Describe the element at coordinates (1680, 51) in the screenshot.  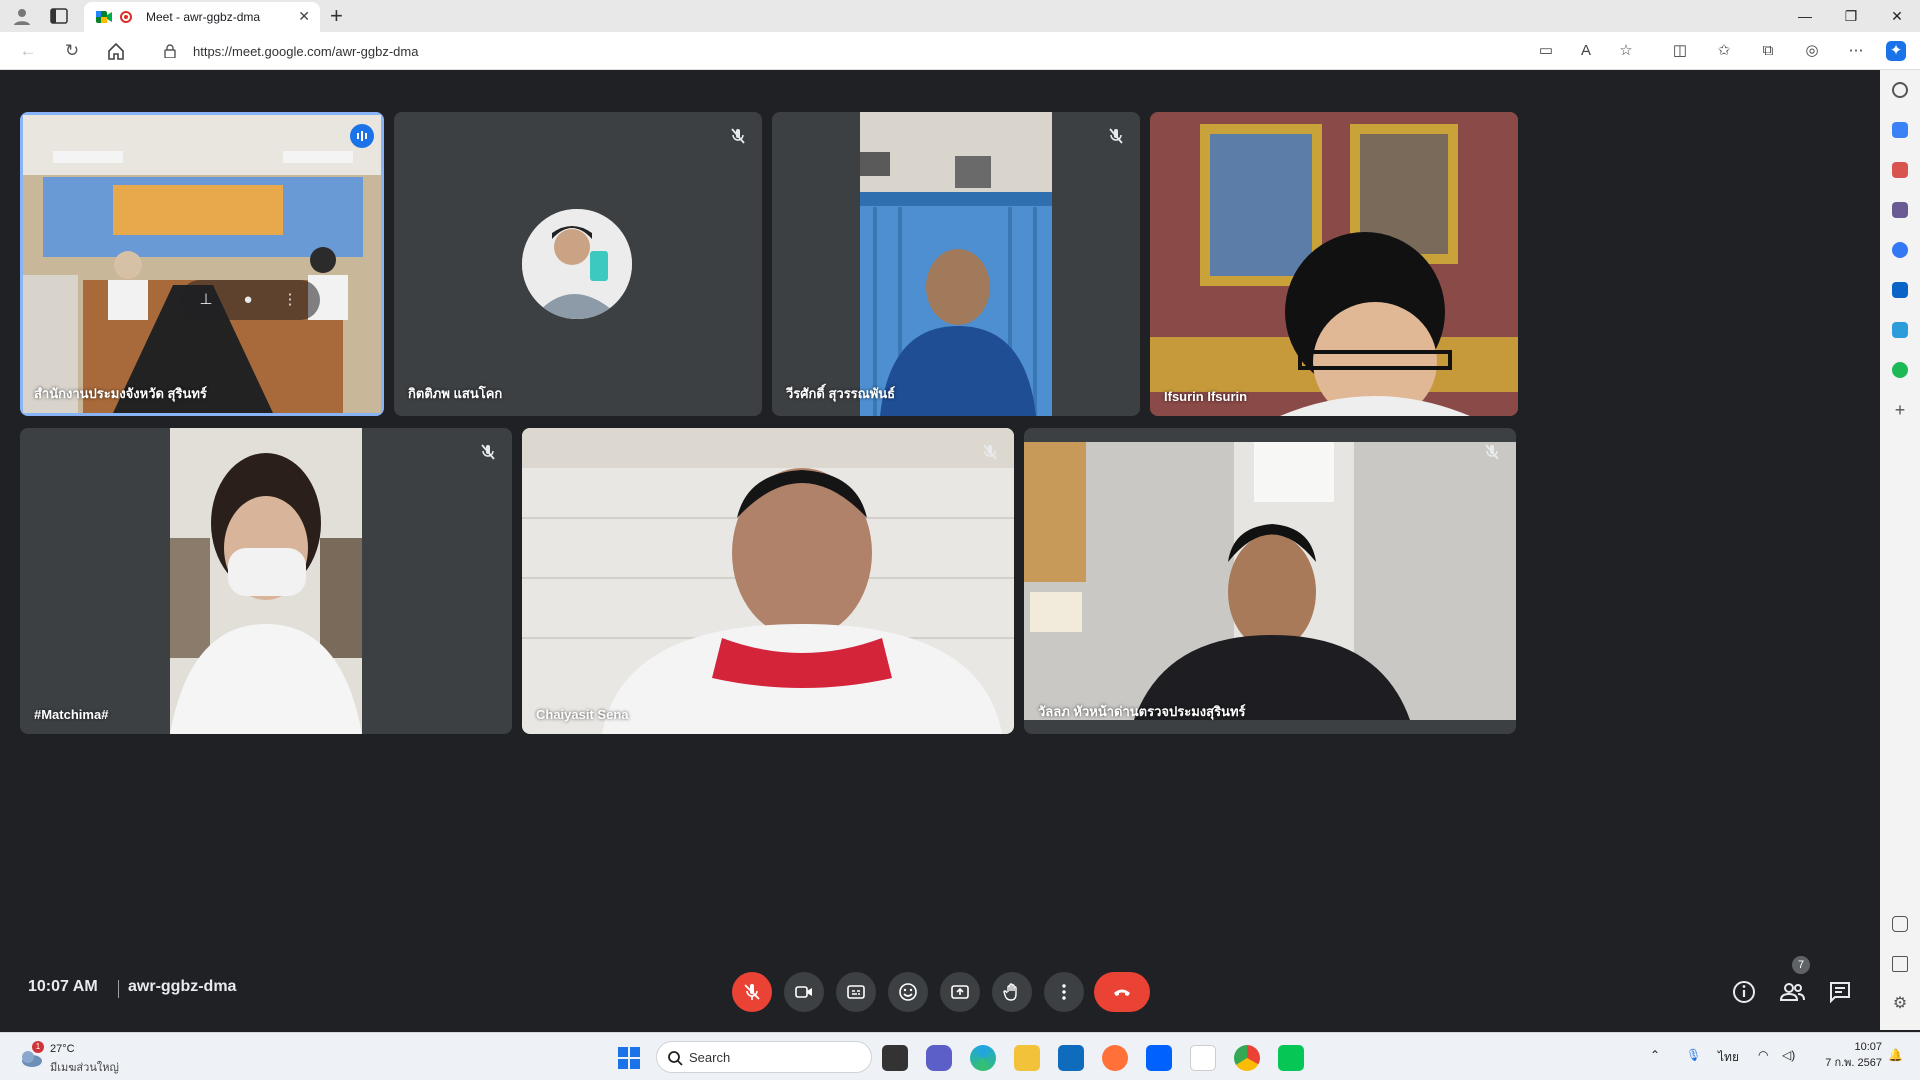
I see `split-screen-icon: ◫` at that location.